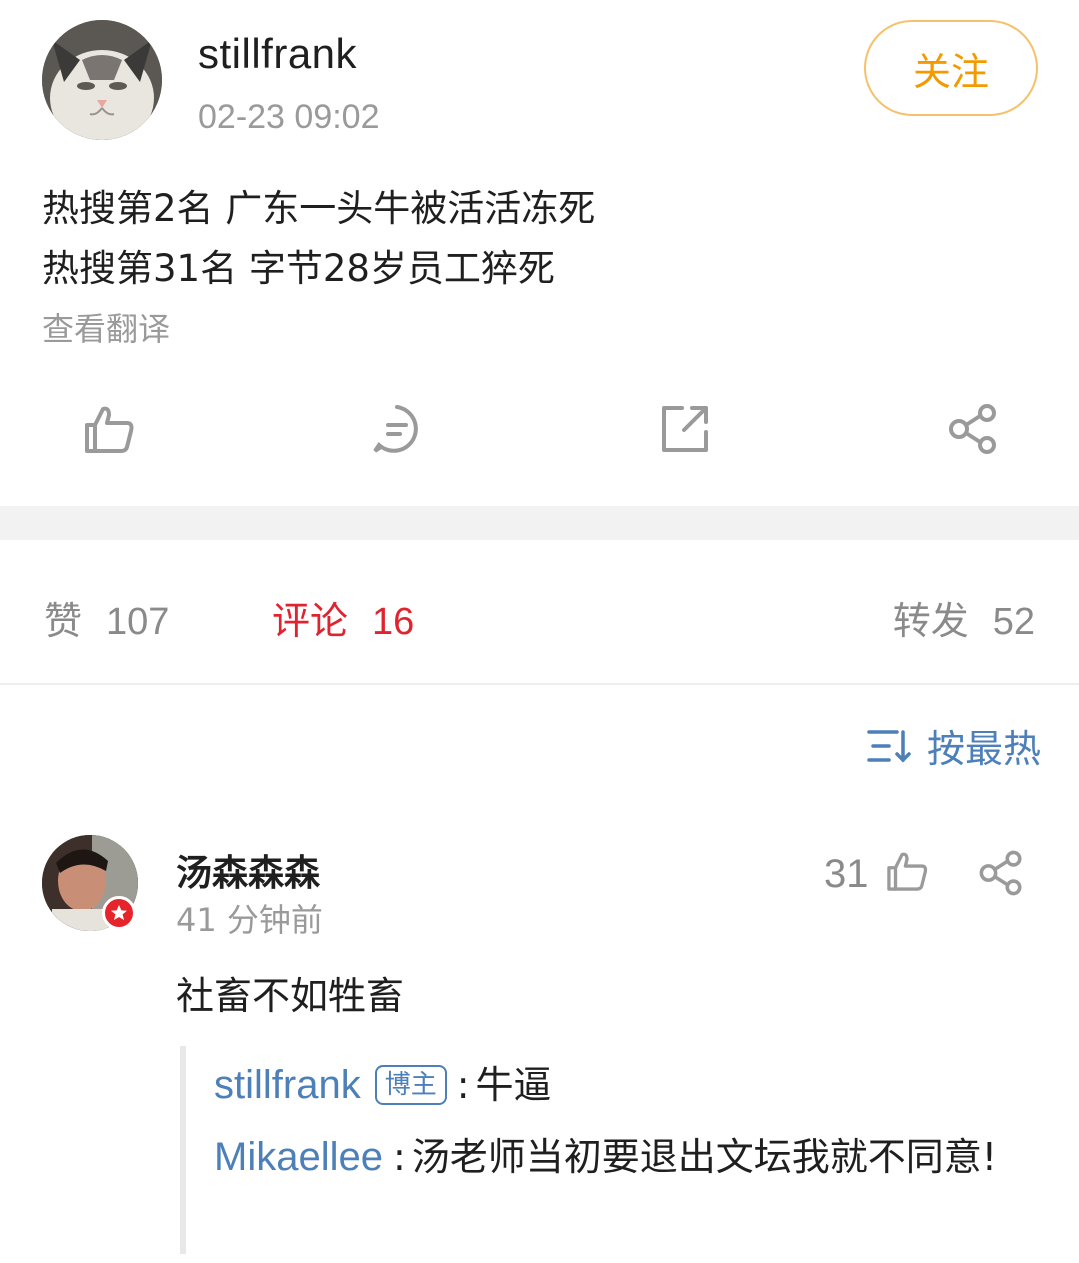 The height and width of the screenshot is (1263, 1079). Describe the element at coordinates (106, 327) in the screenshot. I see `translate-link: 查看翻译` at that location.